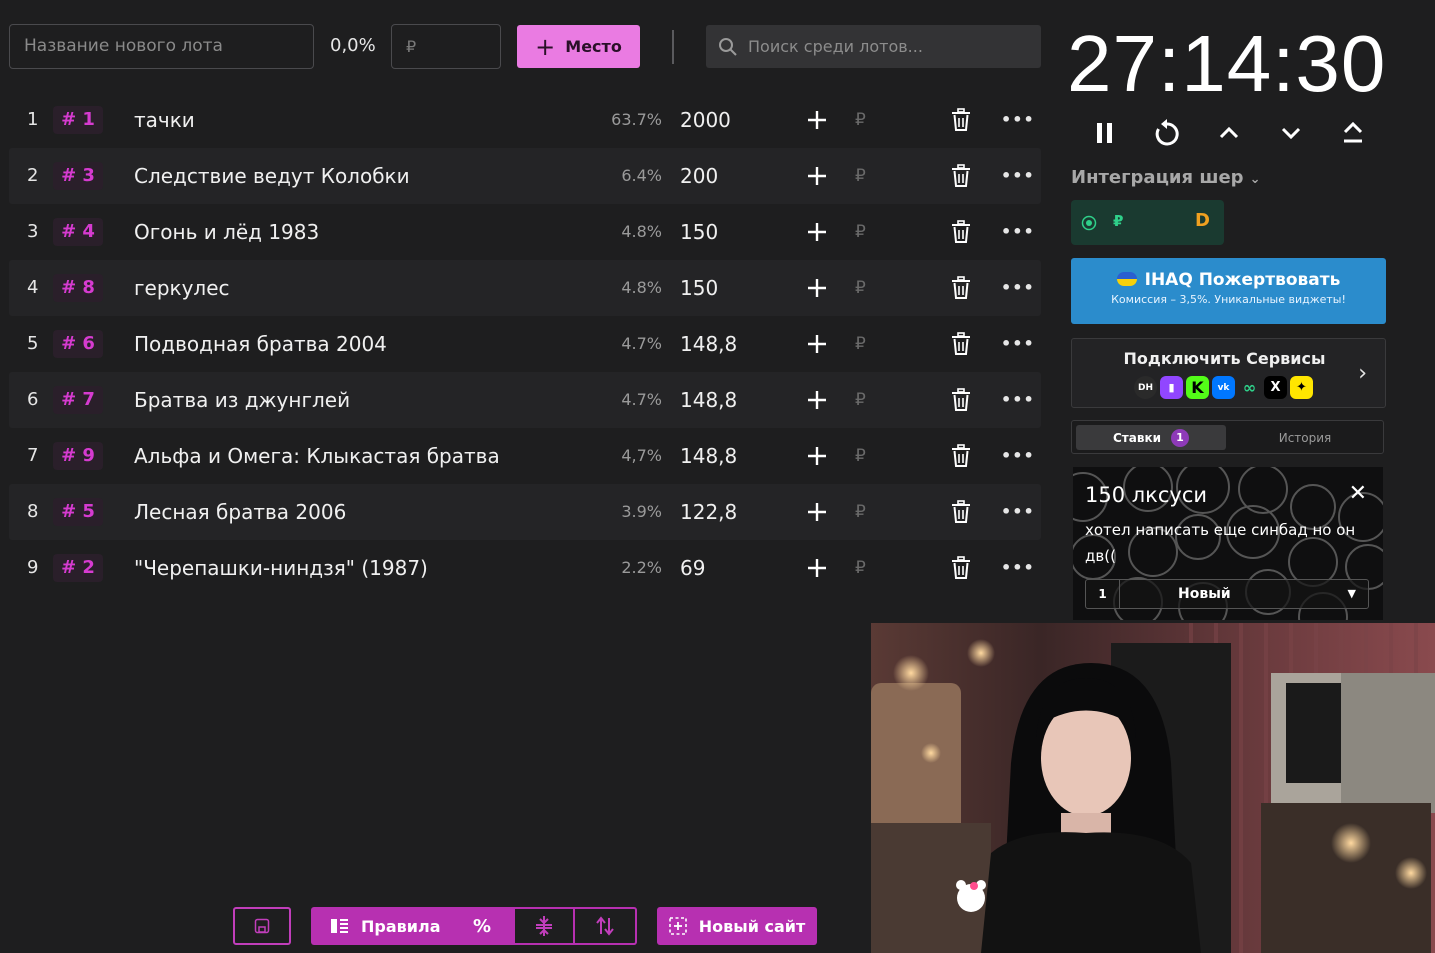 The image size is (1435, 953). I want to click on lot-name: Следствие ведут Колобки, so click(272, 176).